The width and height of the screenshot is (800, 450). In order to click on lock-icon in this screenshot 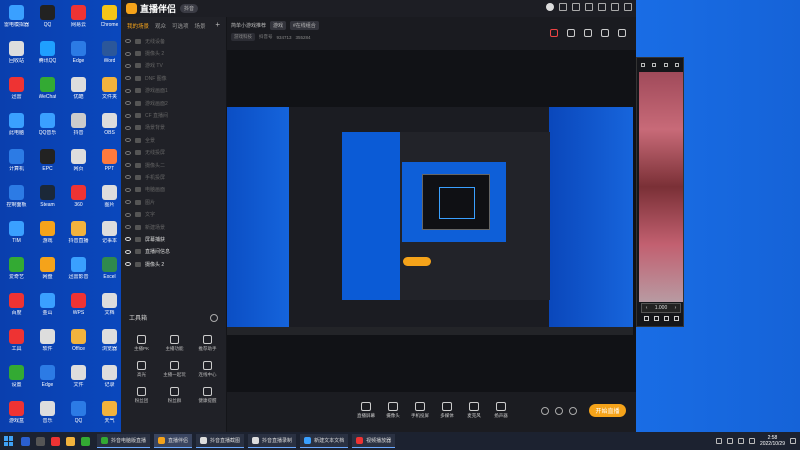, I will do `click(571, 33)`.